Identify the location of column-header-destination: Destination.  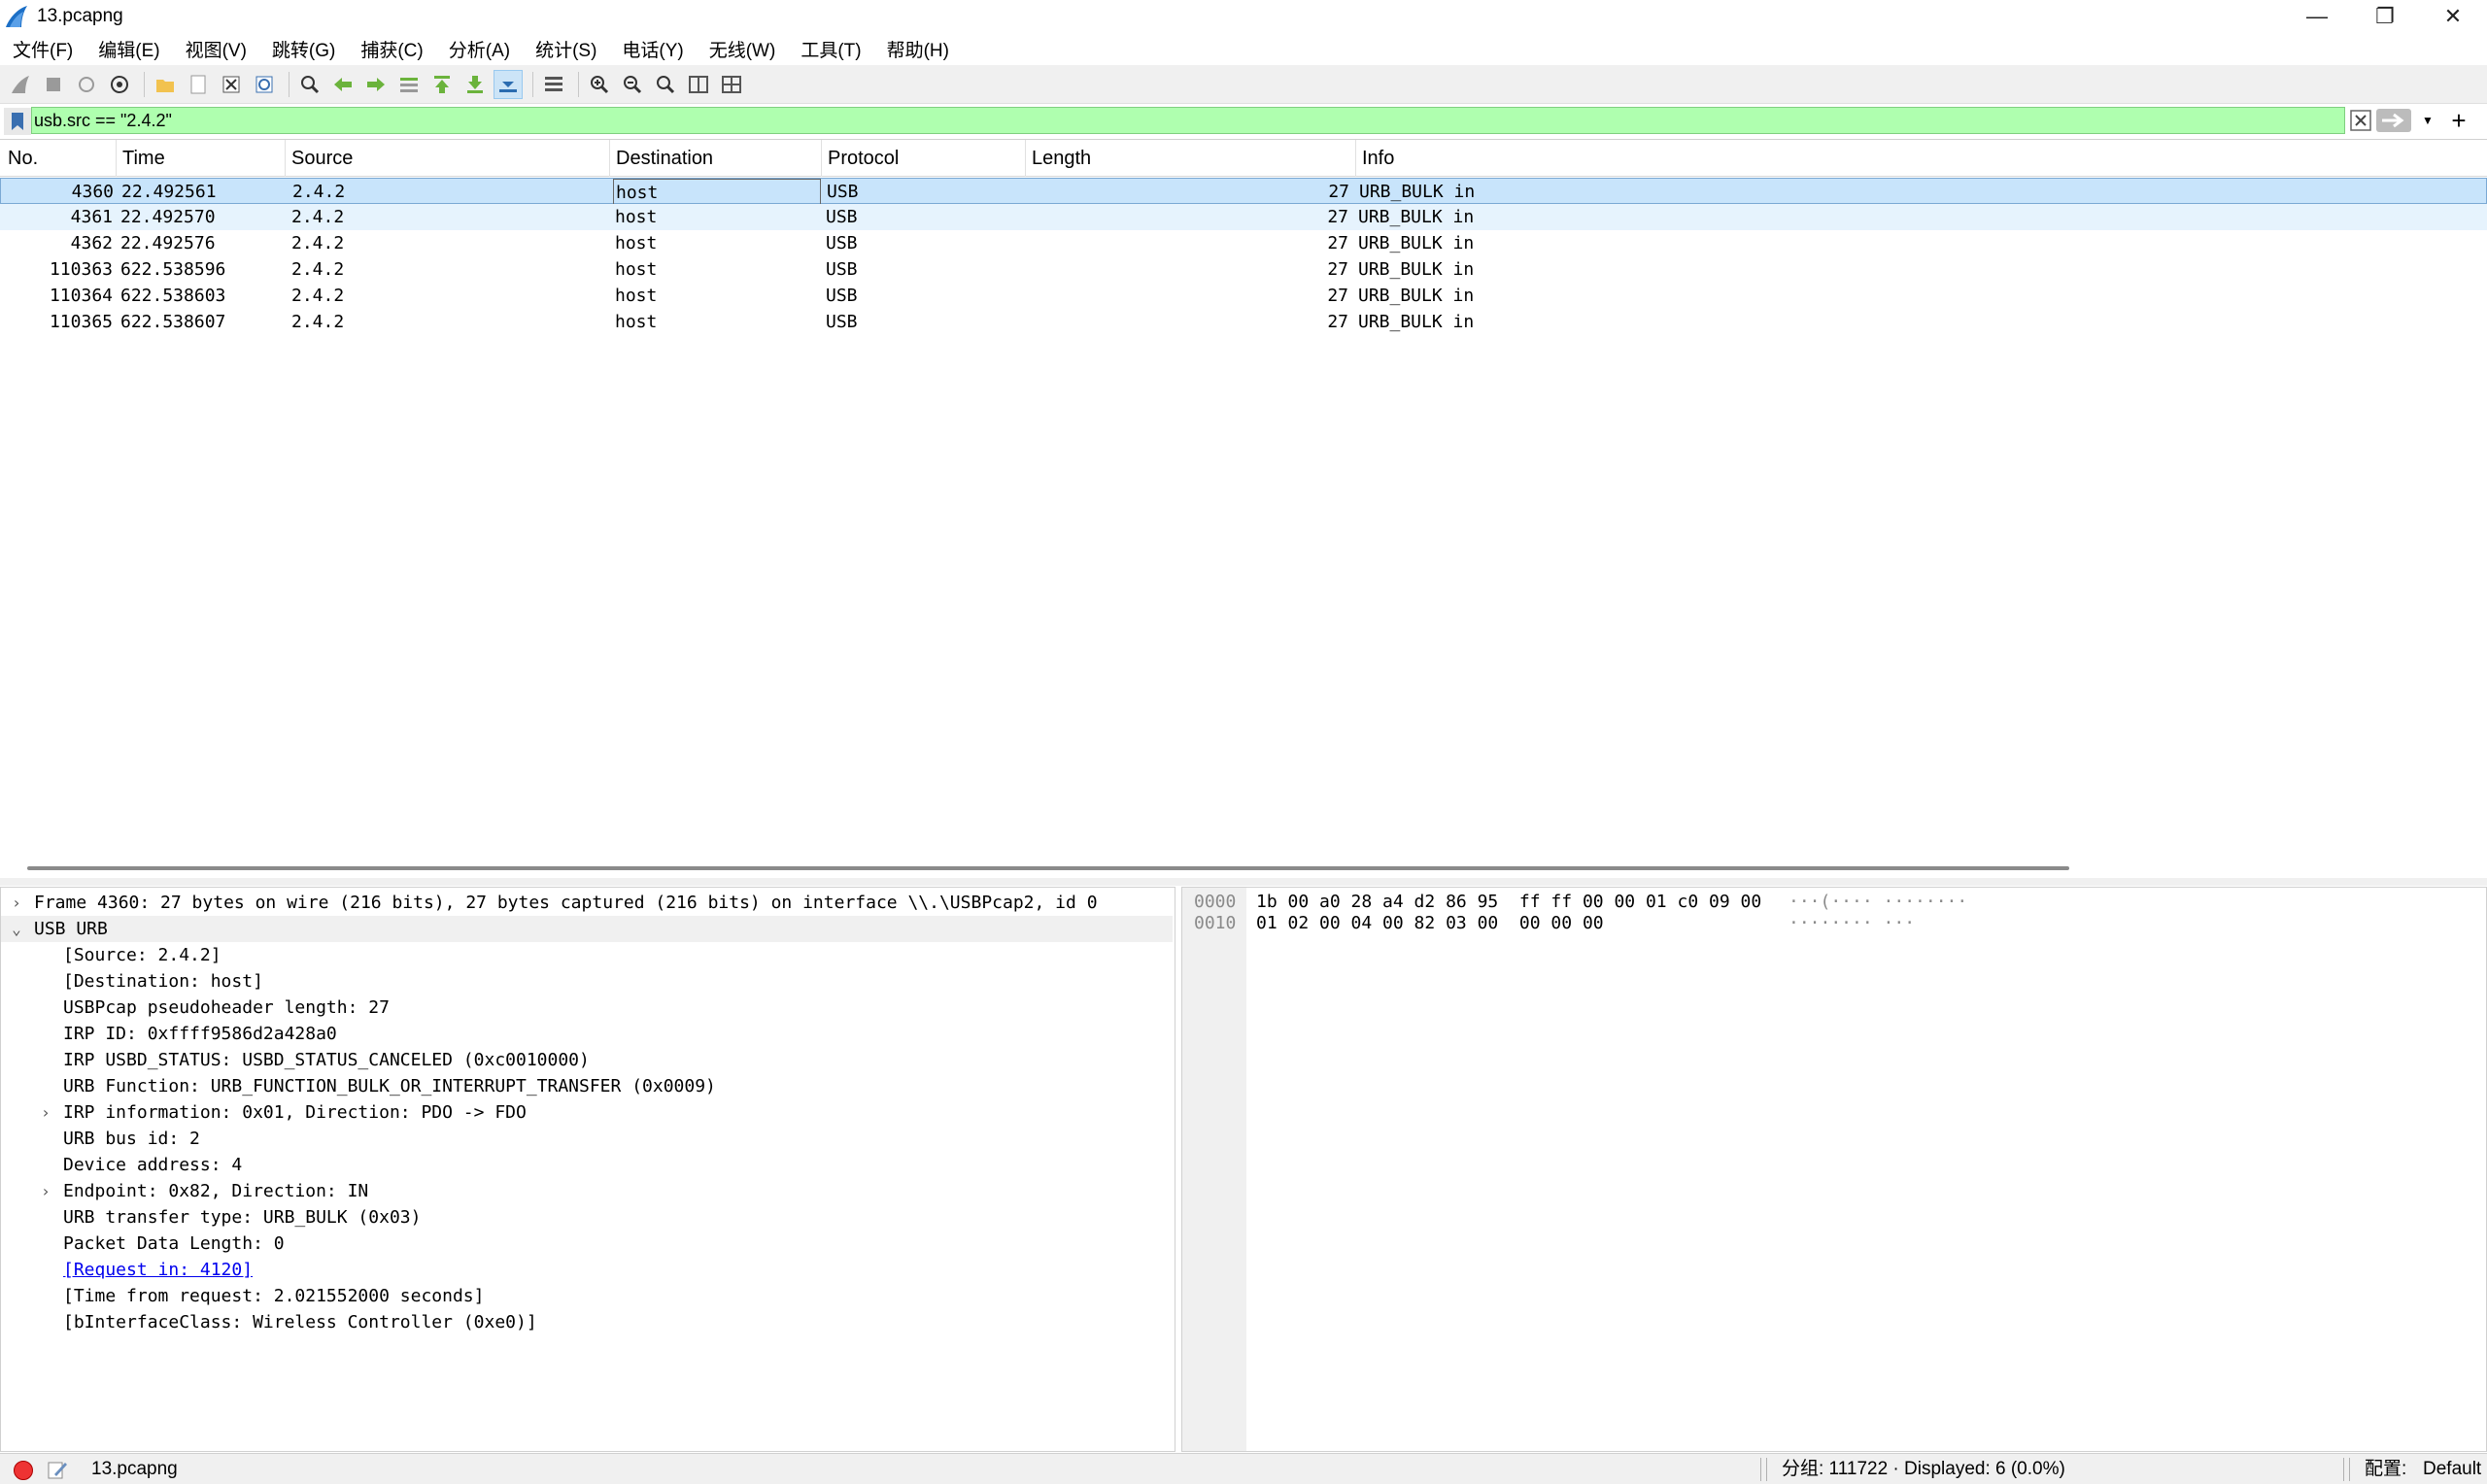
(715, 158).